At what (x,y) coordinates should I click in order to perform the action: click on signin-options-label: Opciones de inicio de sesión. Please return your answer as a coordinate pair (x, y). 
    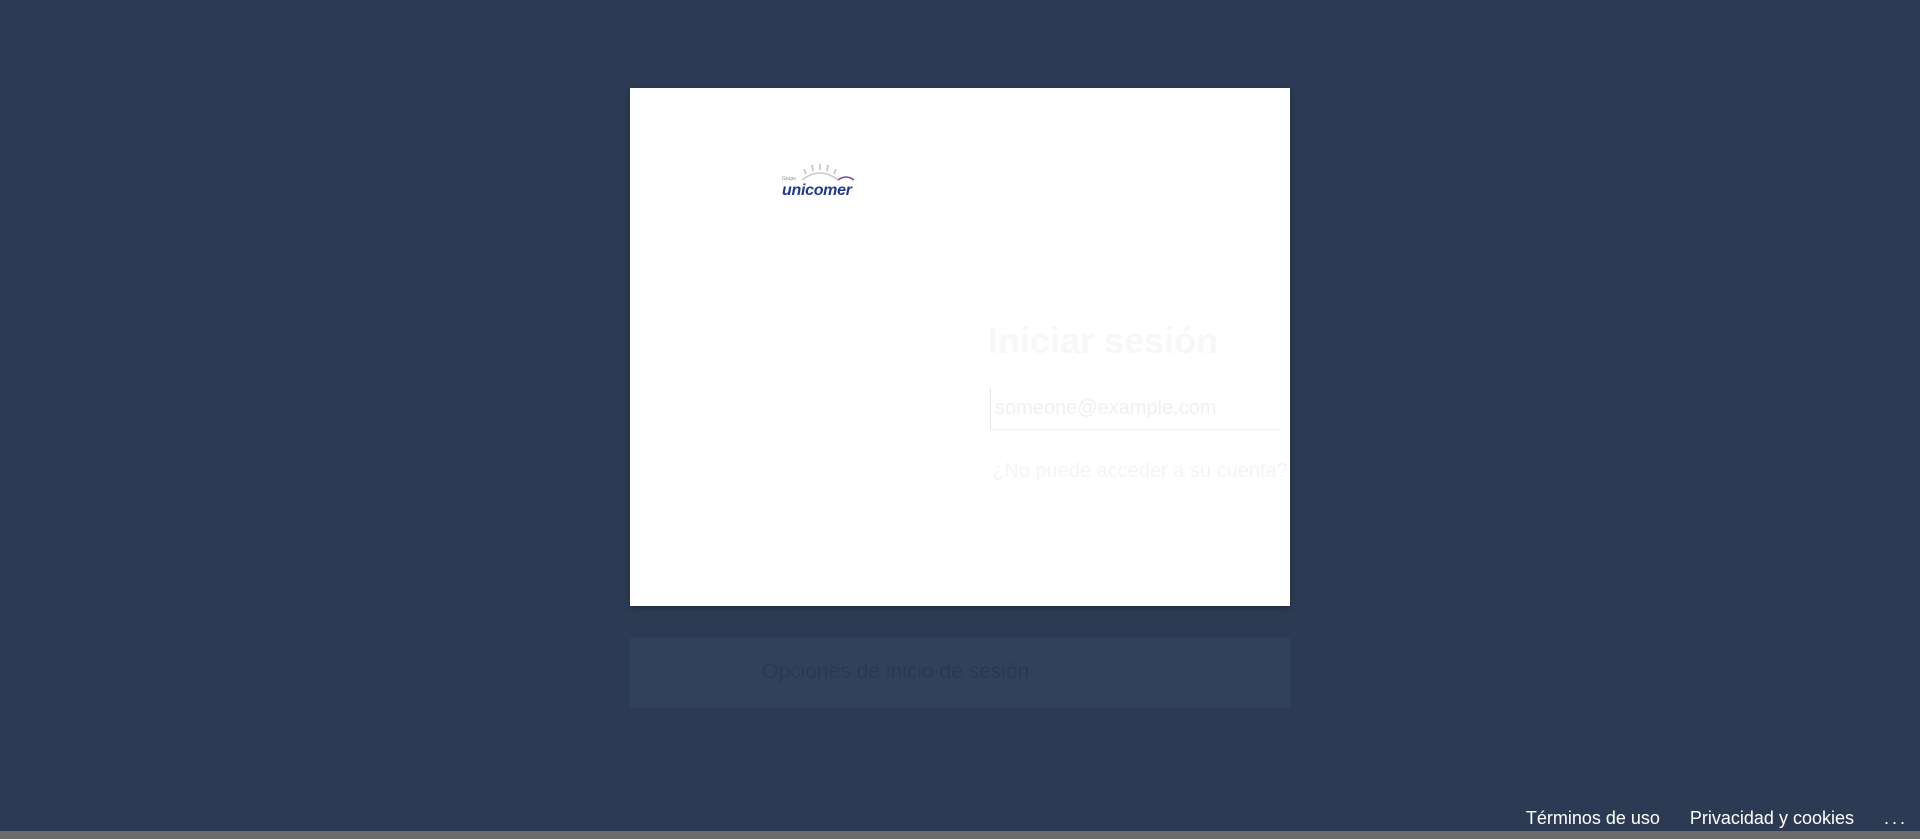
    Looking at the image, I should click on (896, 671).